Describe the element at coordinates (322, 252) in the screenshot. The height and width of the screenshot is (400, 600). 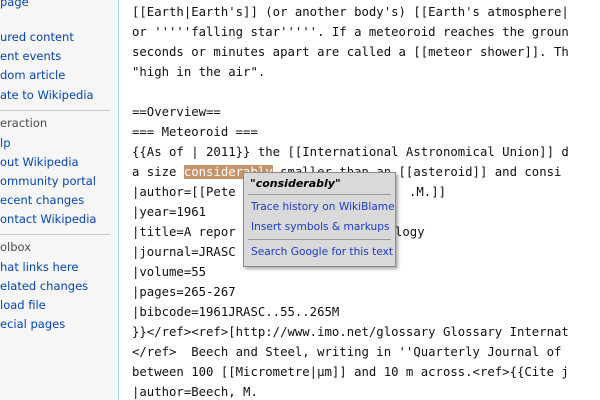
I see `search-google-item: Search Google for this text` at that location.